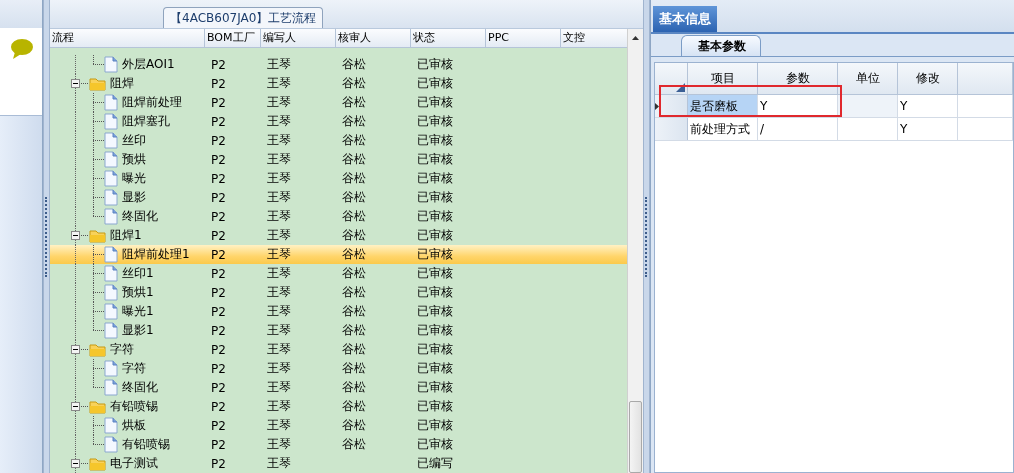 This screenshot has width=1014, height=473. I want to click on tree-row: 丝印1 P2 王琴 谷松 已审核, so click(339, 273).